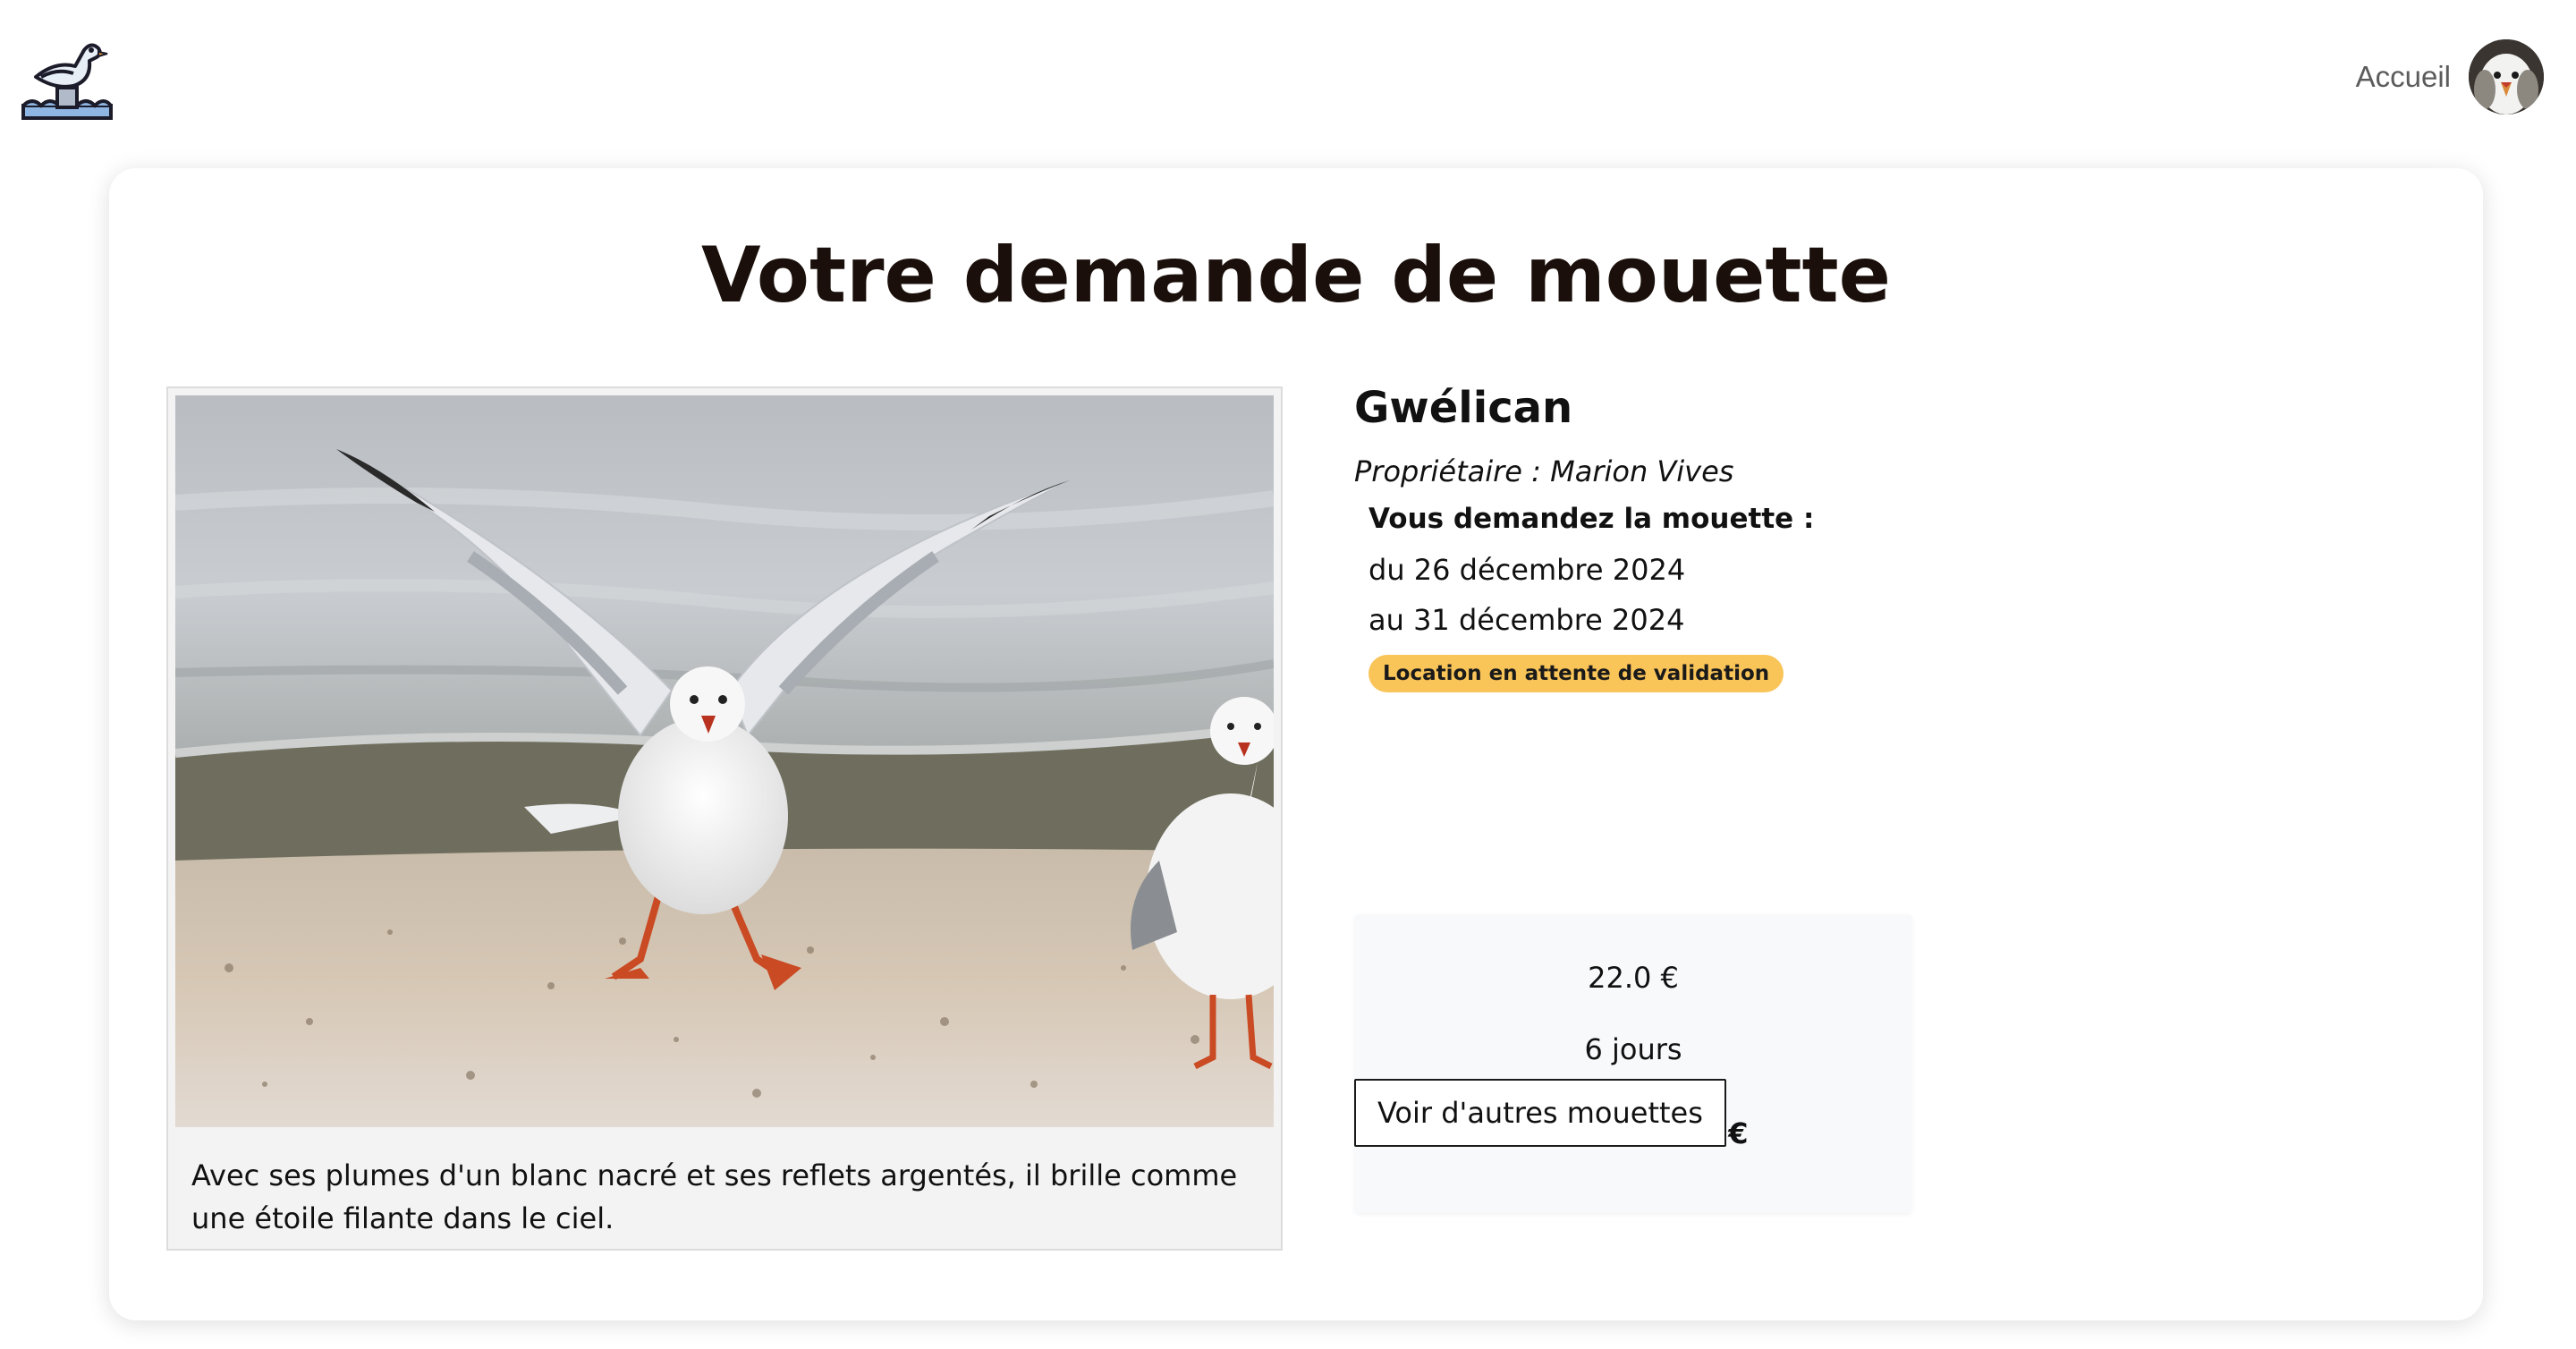 Image resolution: width=2576 pixels, height=1349 pixels. Describe the element at coordinates (1591, 519) in the screenshot. I see `request-label: Vous demandez la mouette :` at that location.